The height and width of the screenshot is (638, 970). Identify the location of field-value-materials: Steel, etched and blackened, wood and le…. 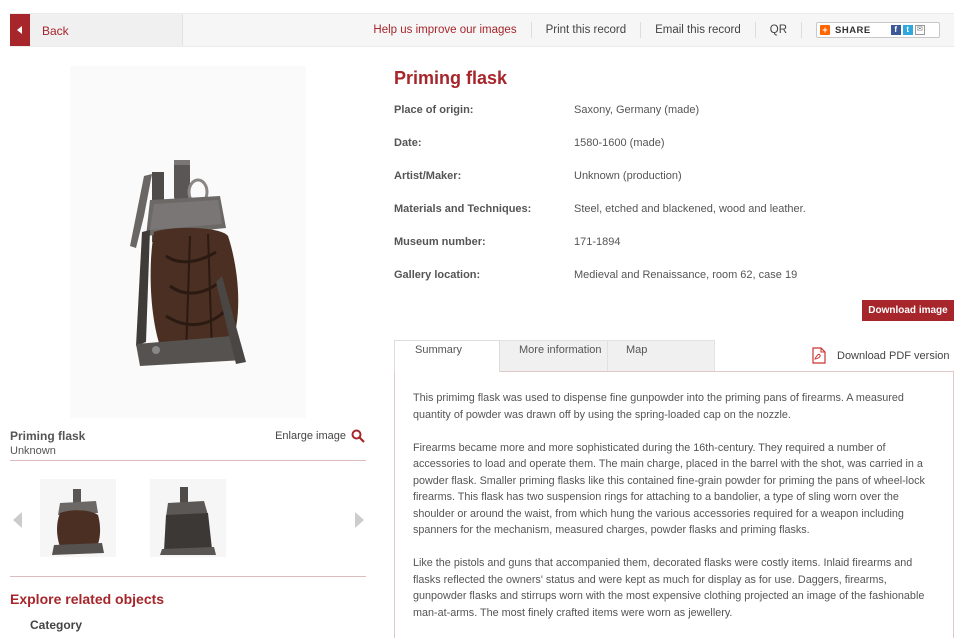
(690, 209).